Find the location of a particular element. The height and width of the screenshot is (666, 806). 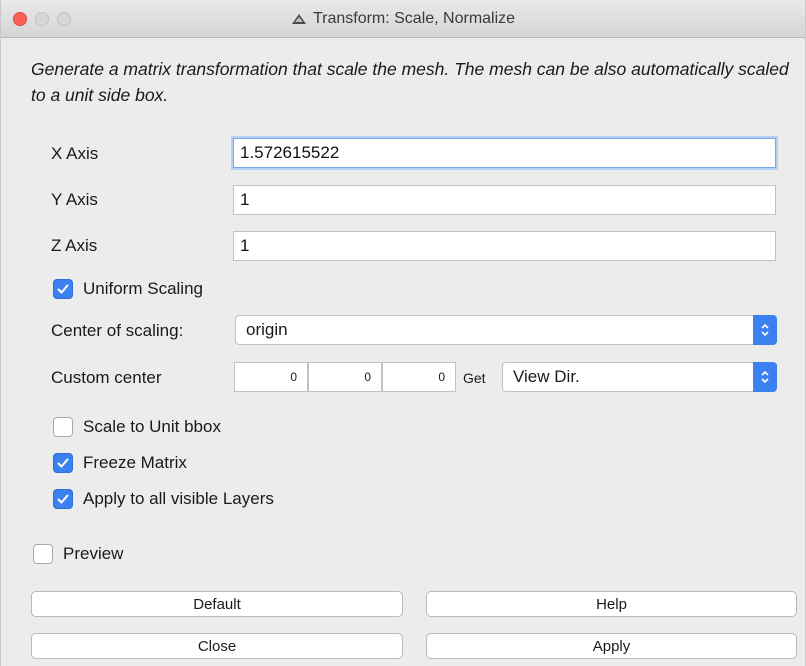

custom-center-x-input: 0 is located at coordinates (271, 377).